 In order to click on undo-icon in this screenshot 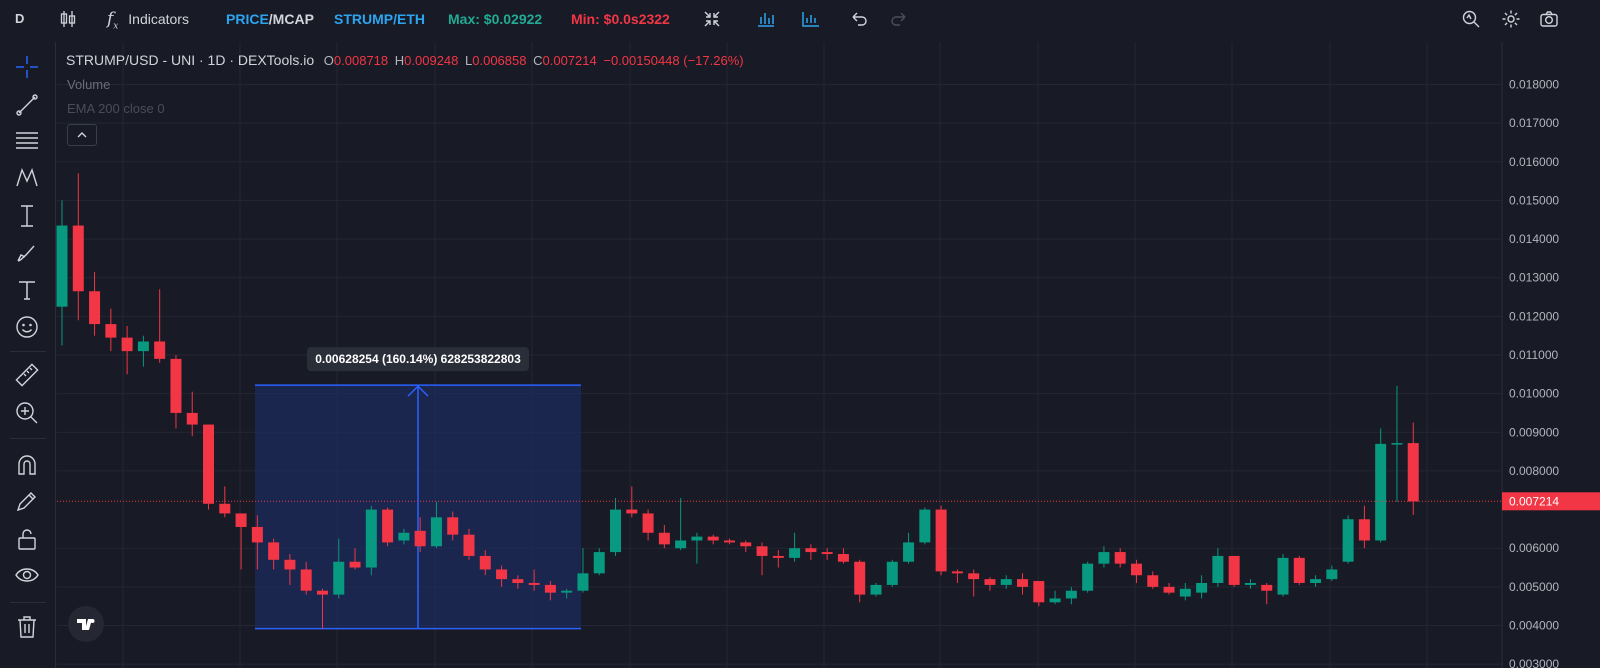, I will do `click(859, 19)`.